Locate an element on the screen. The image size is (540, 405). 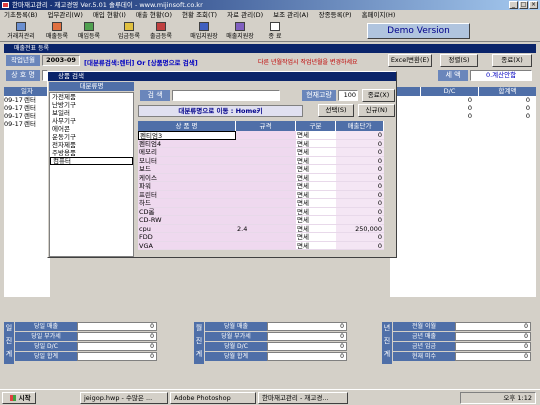
summary-label: 당월 D/C is located at coordinates (236, 346).